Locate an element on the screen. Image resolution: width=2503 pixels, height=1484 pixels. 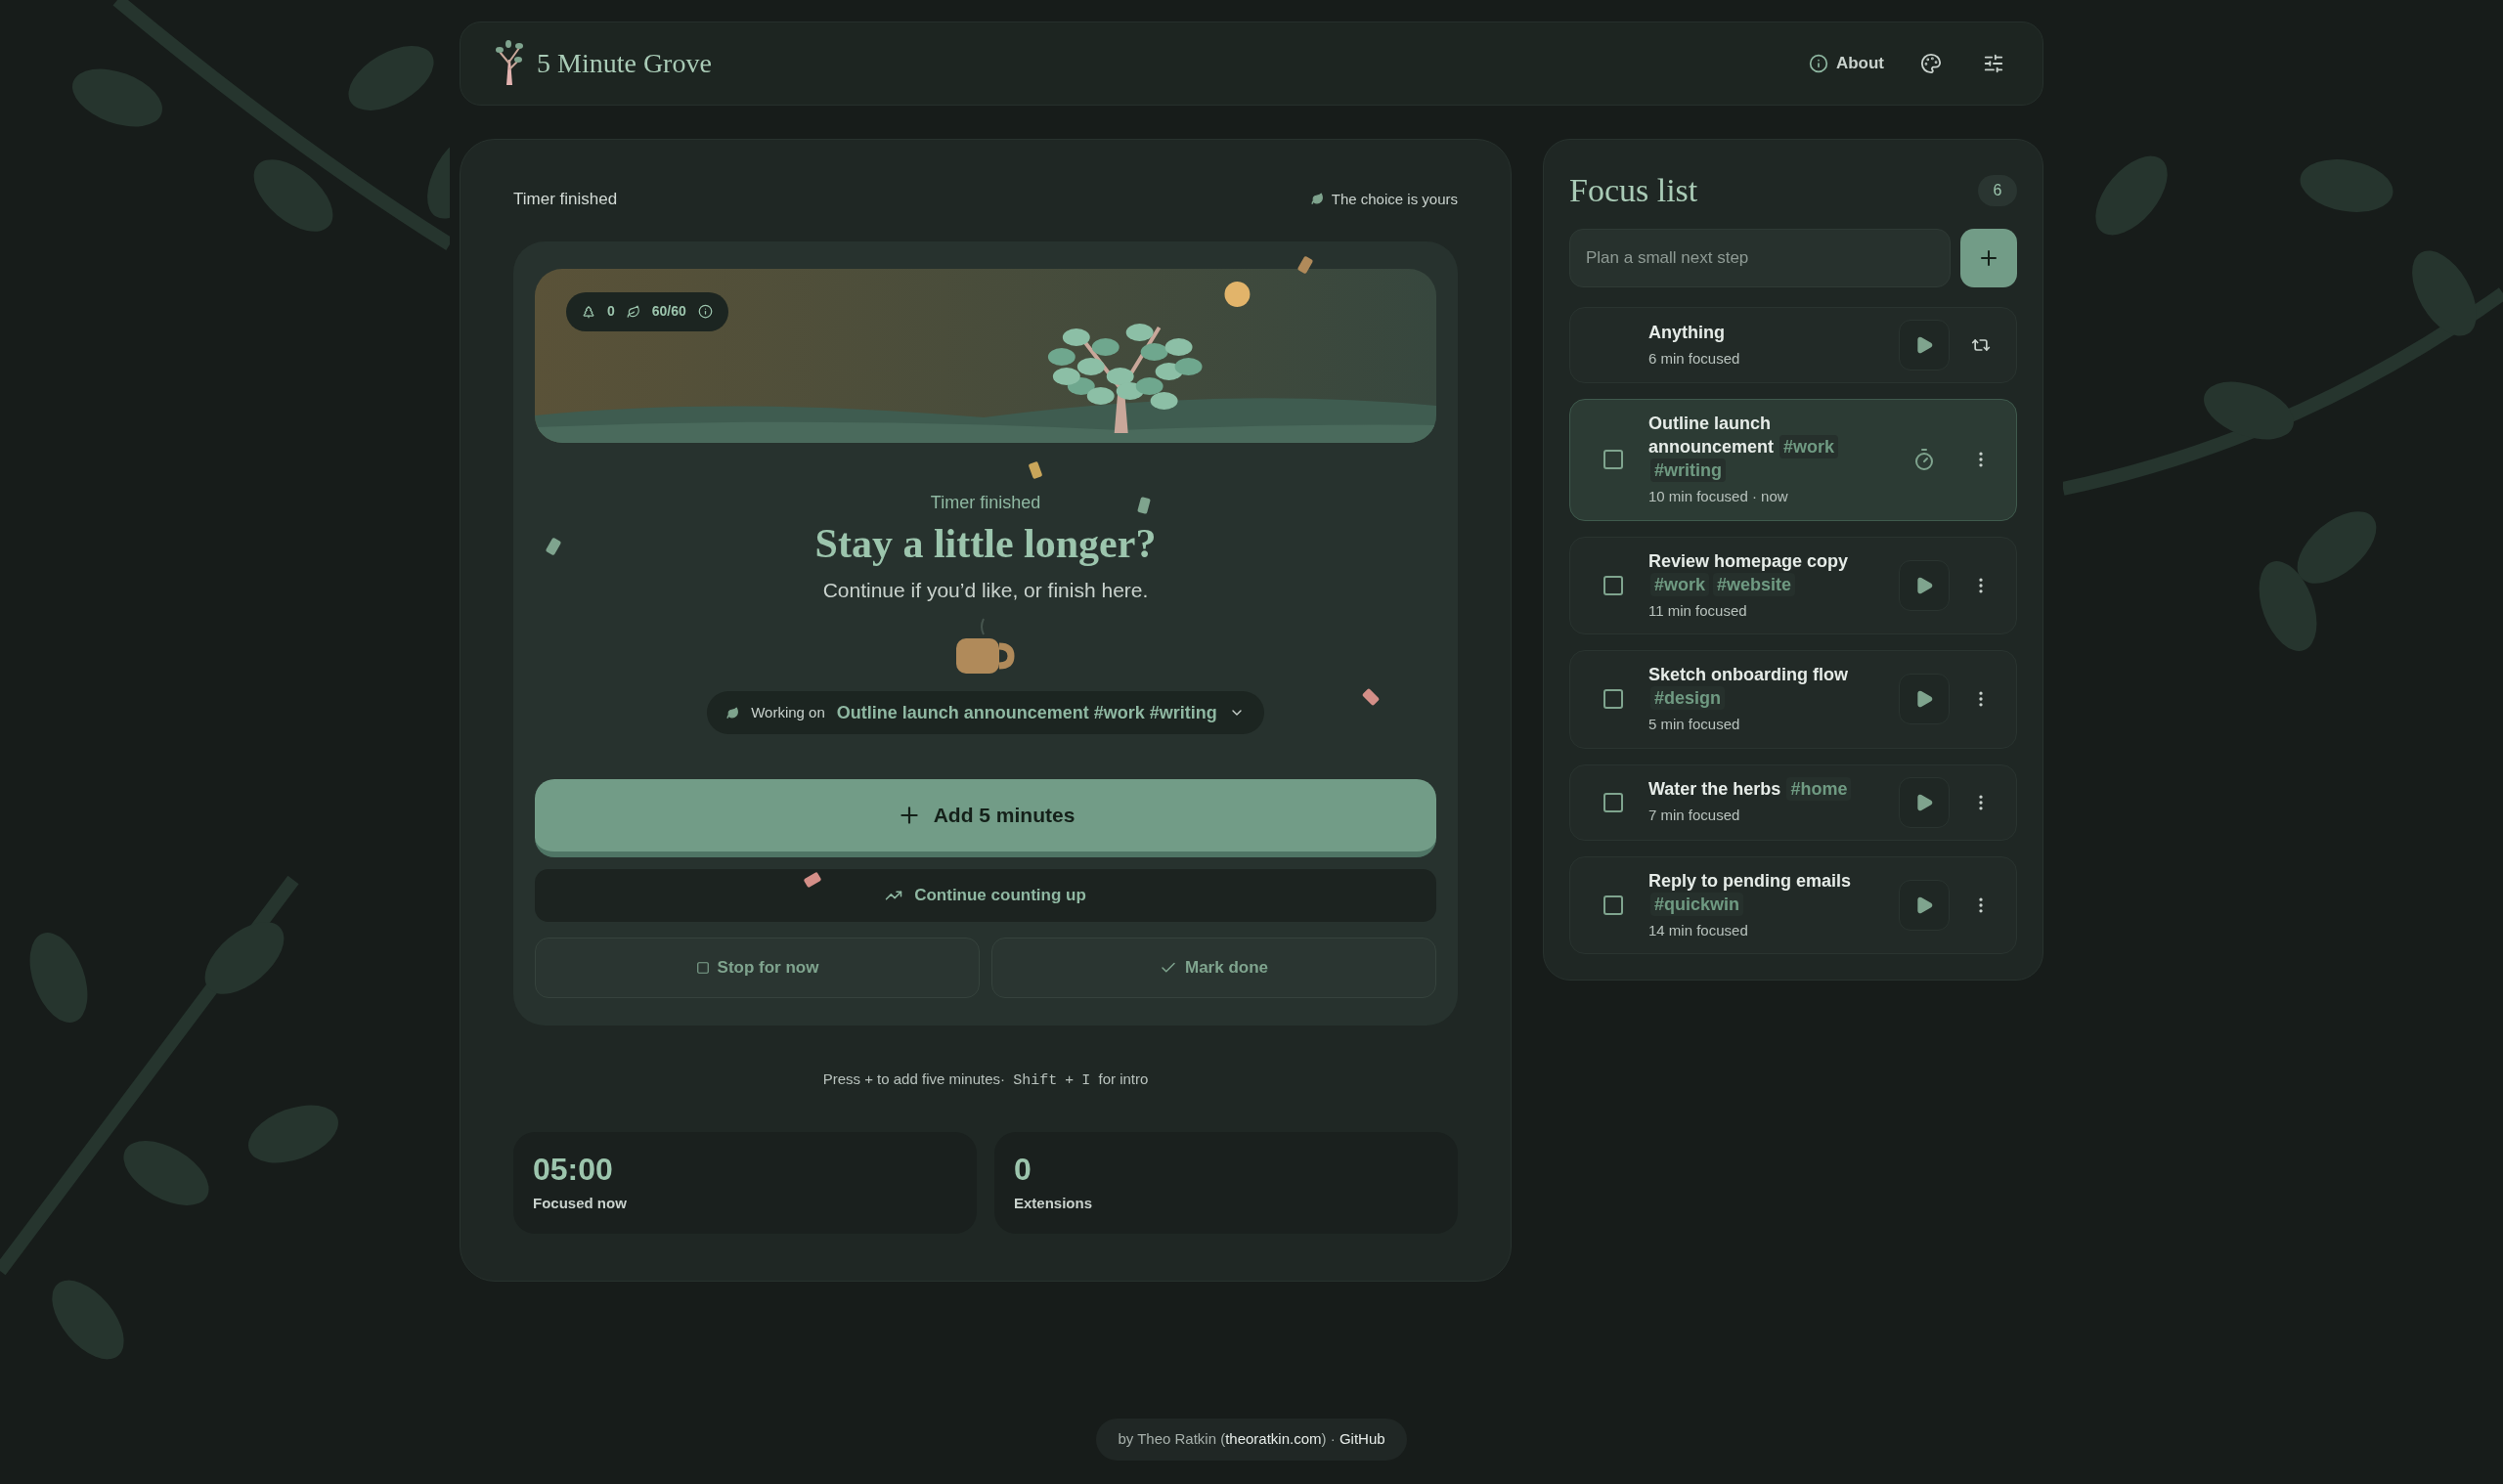
task-tag: #website is located at coordinates (1754, 584).